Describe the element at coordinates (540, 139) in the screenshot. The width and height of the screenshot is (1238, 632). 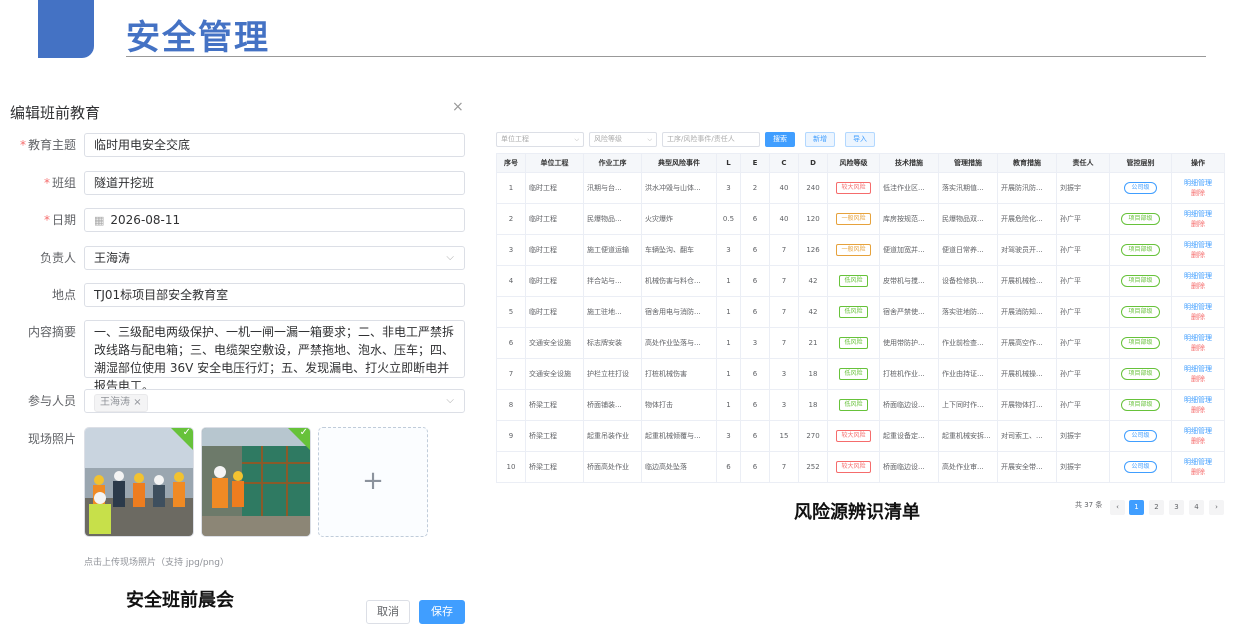
I see `unit-filter-select: 单位工程 ⌵` at that location.